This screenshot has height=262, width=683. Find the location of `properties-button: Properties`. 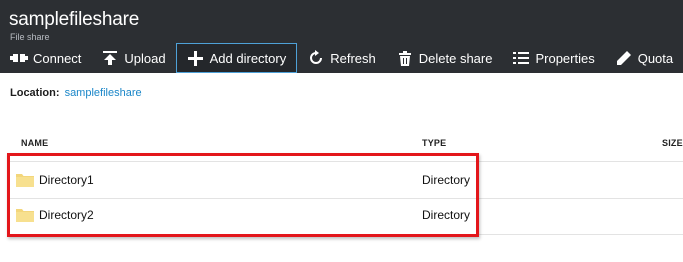

properties-button: Properties is located at coordinates (553, 58).